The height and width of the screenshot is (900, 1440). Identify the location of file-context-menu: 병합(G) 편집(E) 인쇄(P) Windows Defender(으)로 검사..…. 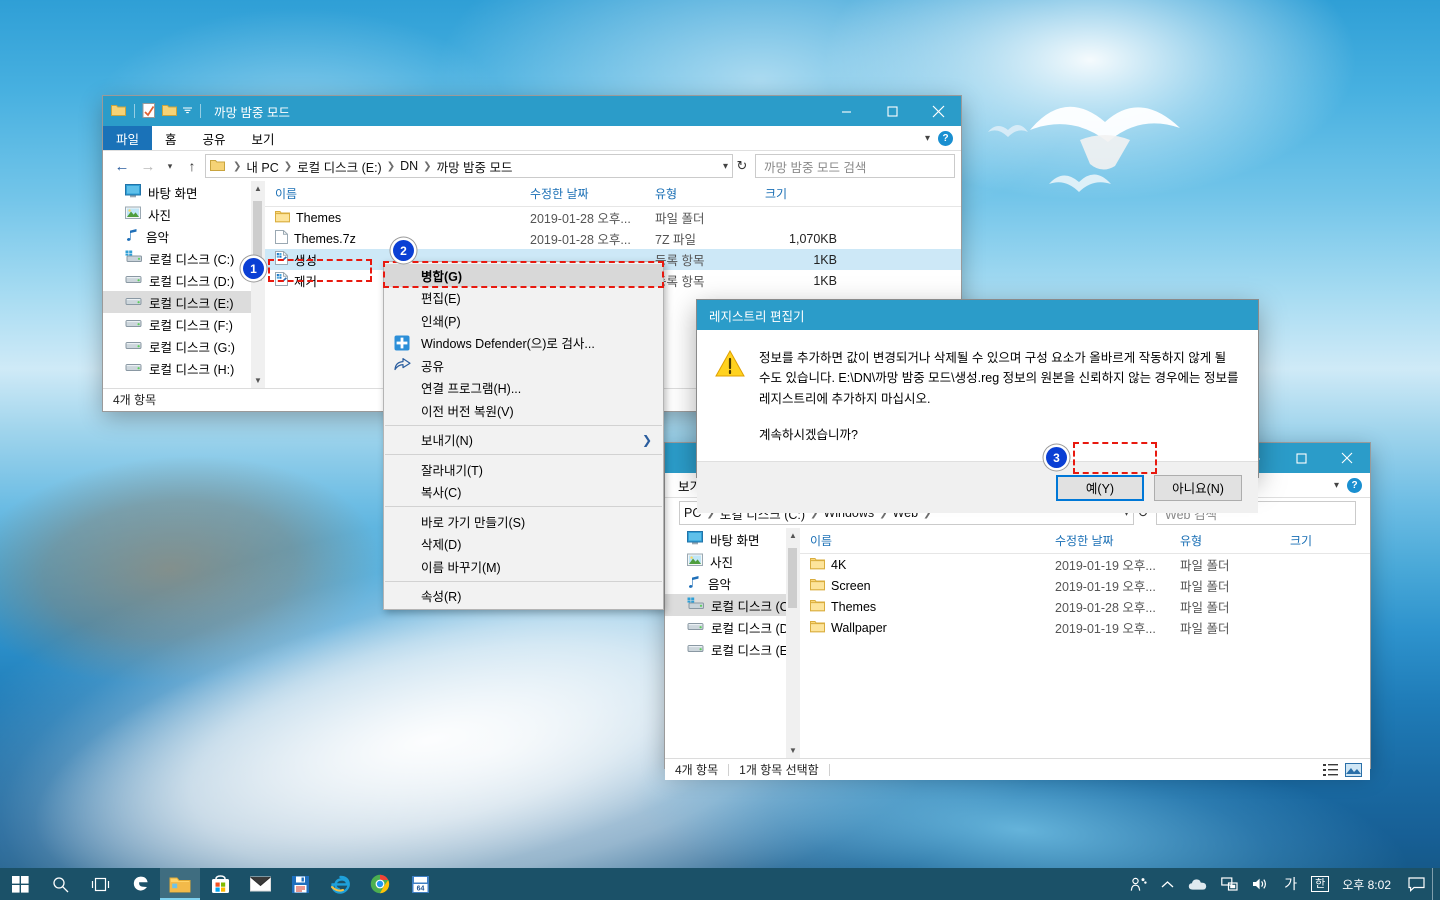
(523, 435).